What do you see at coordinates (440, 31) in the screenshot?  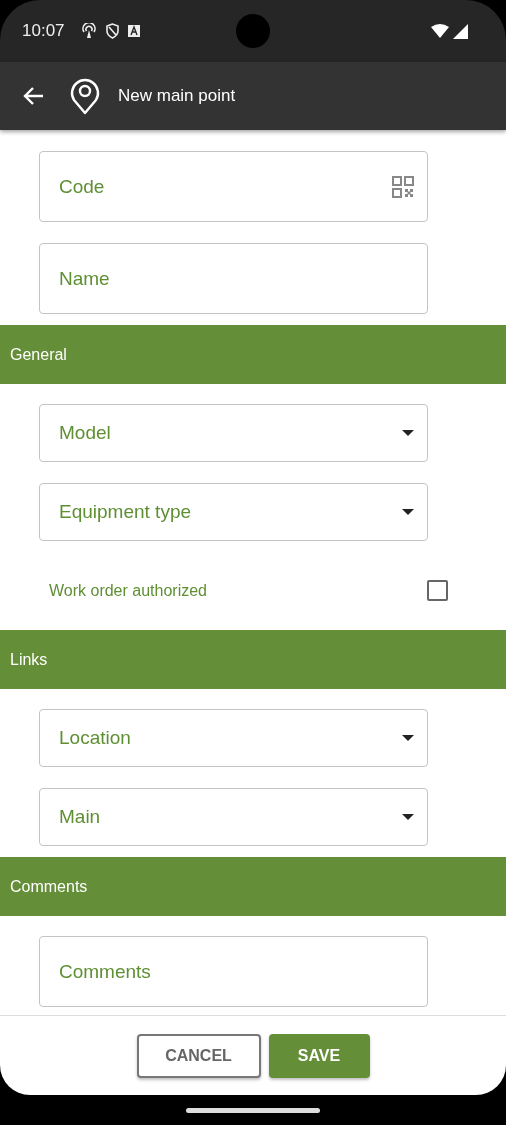 I see `wifi-icon` at bounding box center [440, 31].